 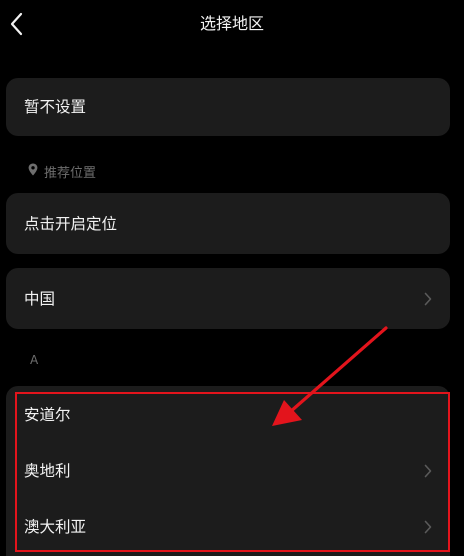 I want to click on no-setting-option: 暂不设置, so click(x=228, y=107).